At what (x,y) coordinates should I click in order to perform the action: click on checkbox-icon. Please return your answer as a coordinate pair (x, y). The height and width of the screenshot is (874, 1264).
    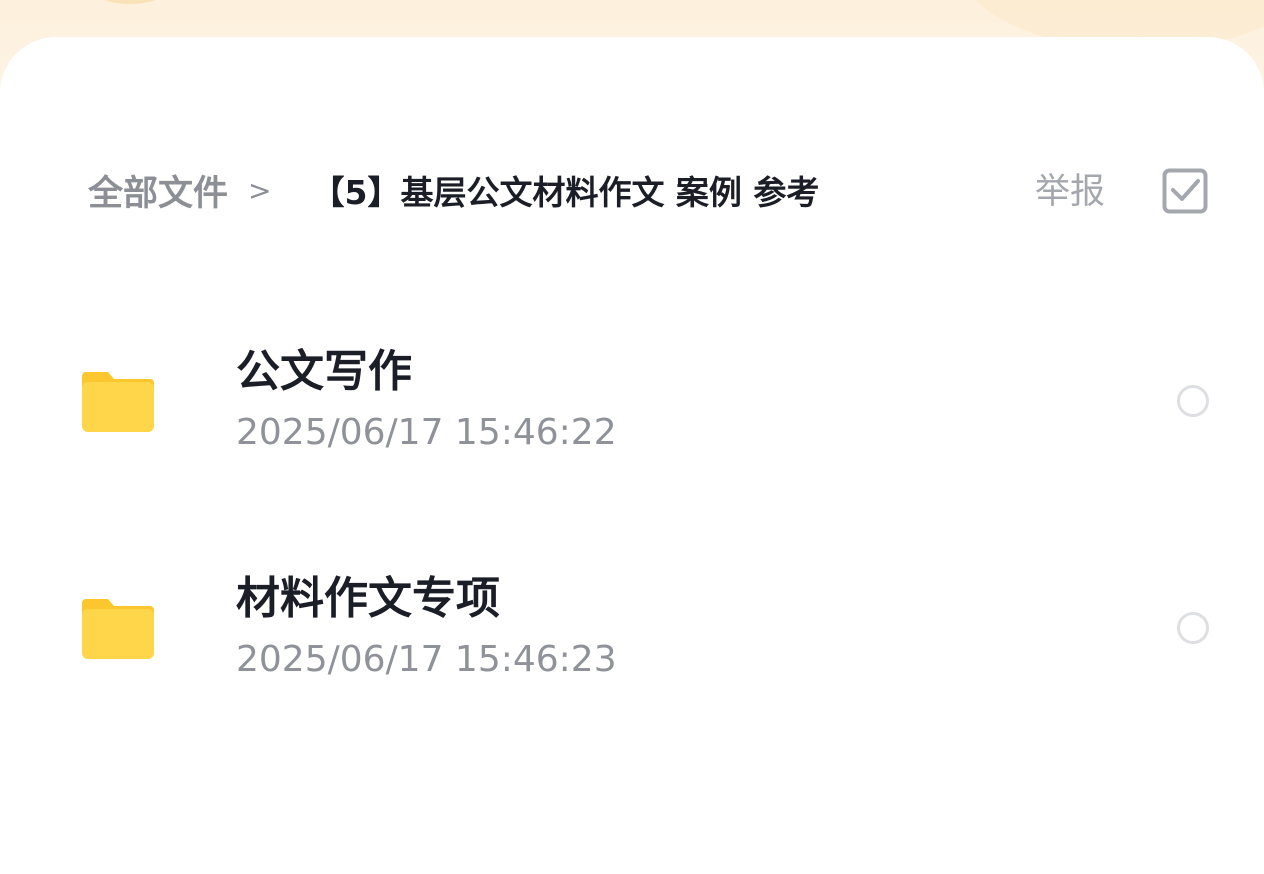
    Looking at the image, I should click on (1185, 191).